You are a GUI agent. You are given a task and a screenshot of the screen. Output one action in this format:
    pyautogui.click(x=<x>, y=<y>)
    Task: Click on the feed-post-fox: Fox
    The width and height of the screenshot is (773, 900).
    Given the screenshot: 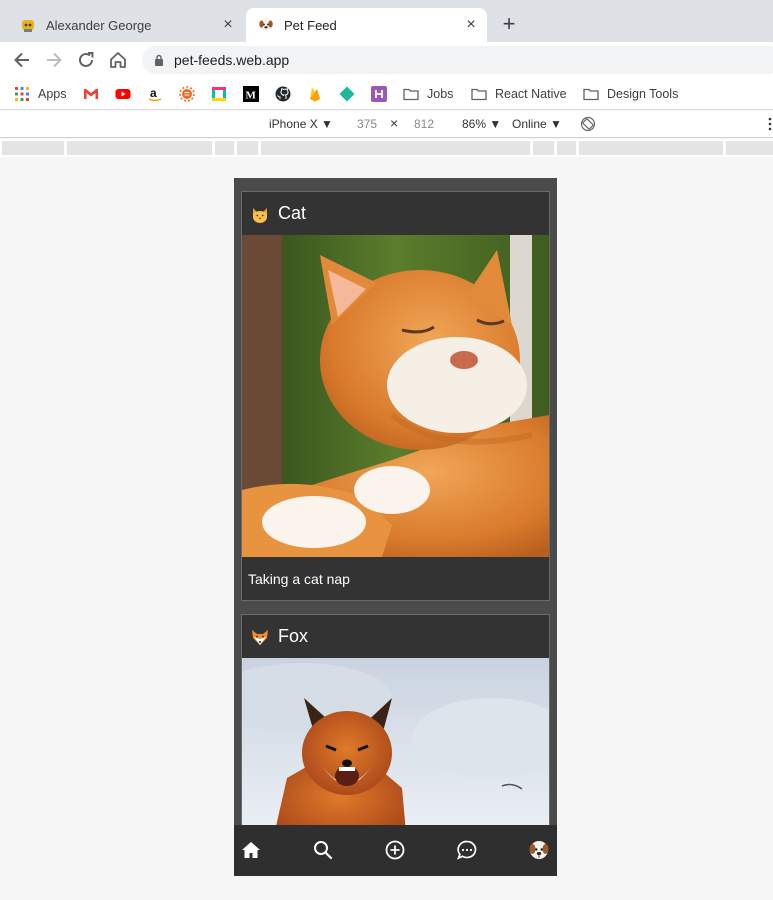 What is the action you would take?
    pyautogui.click(x=395, y=729)
    